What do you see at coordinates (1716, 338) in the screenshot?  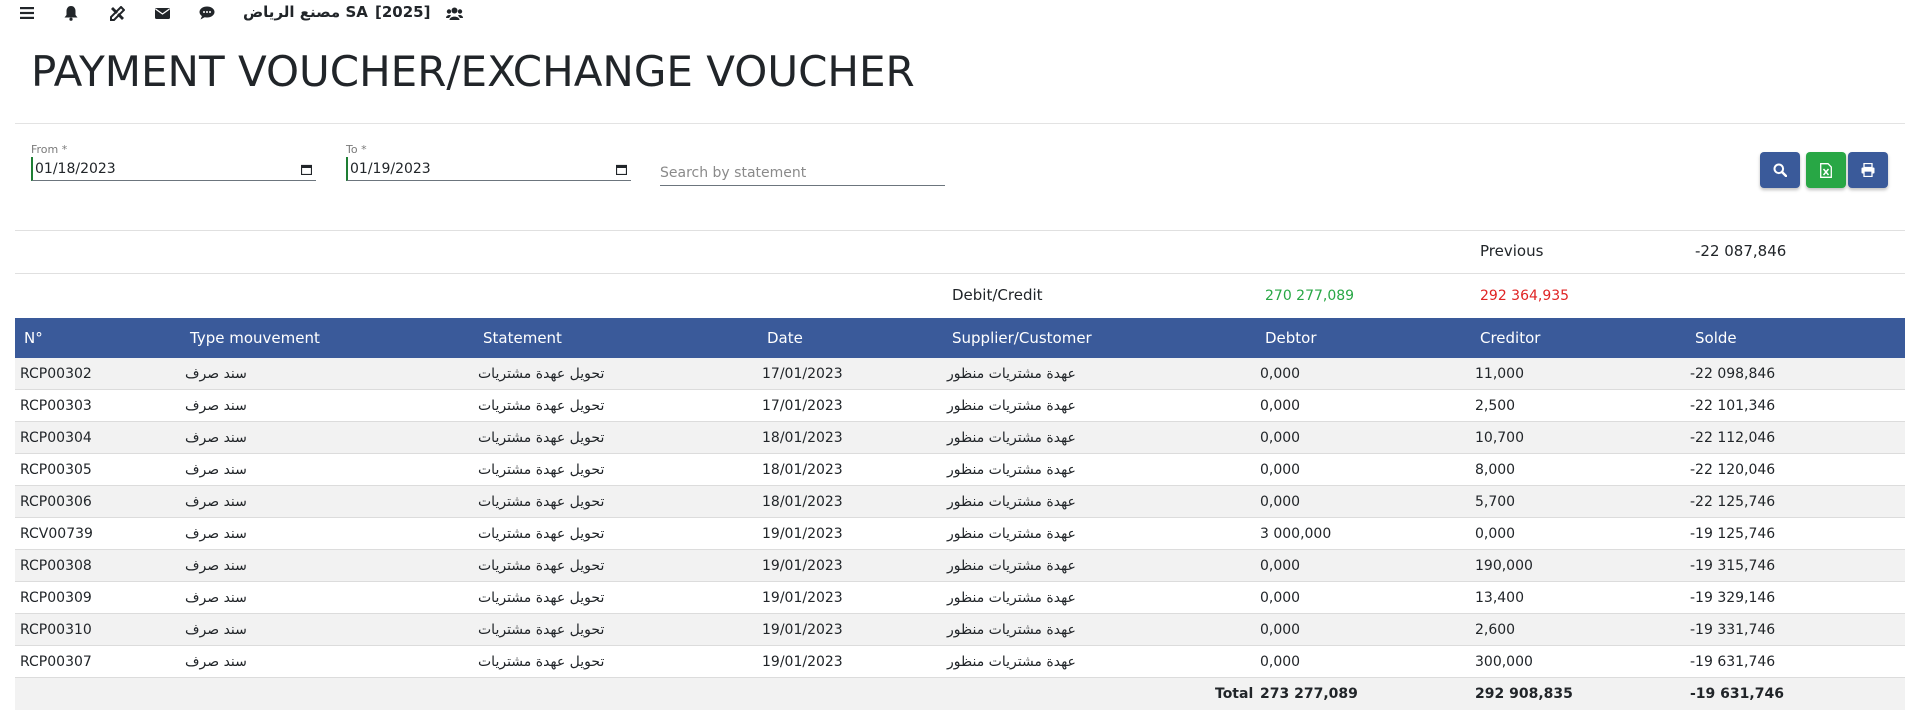 I see `column-header-solde: Solde` at bounding box center [1716, 338].